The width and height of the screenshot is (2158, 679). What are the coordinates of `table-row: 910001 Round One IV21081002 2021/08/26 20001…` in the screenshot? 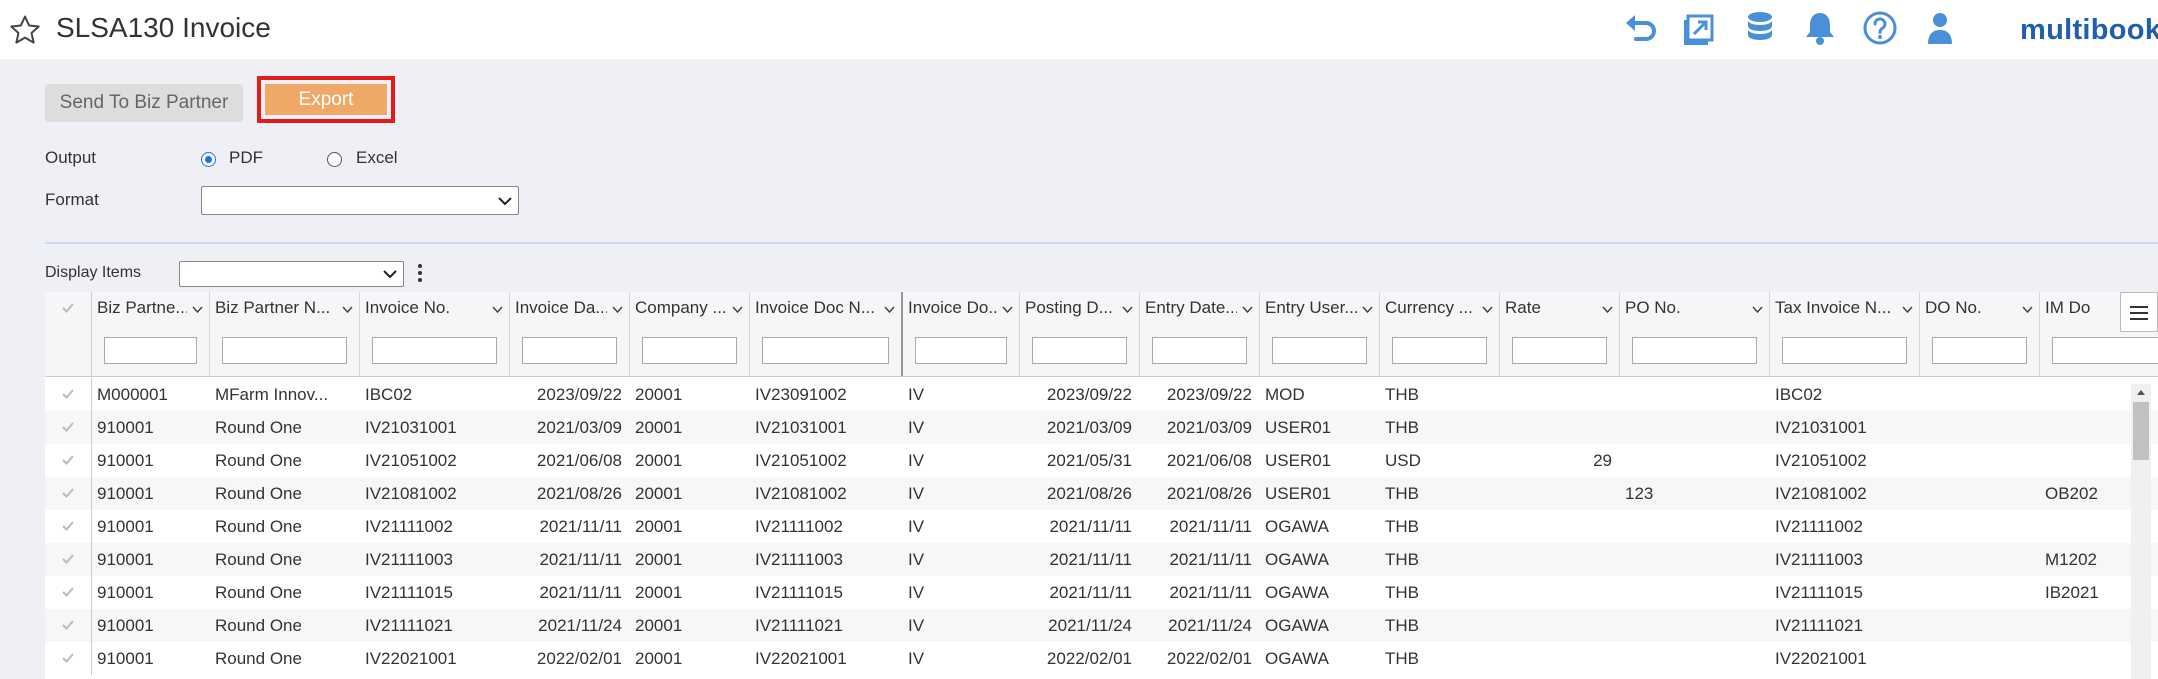 It's located at (1101, 493).